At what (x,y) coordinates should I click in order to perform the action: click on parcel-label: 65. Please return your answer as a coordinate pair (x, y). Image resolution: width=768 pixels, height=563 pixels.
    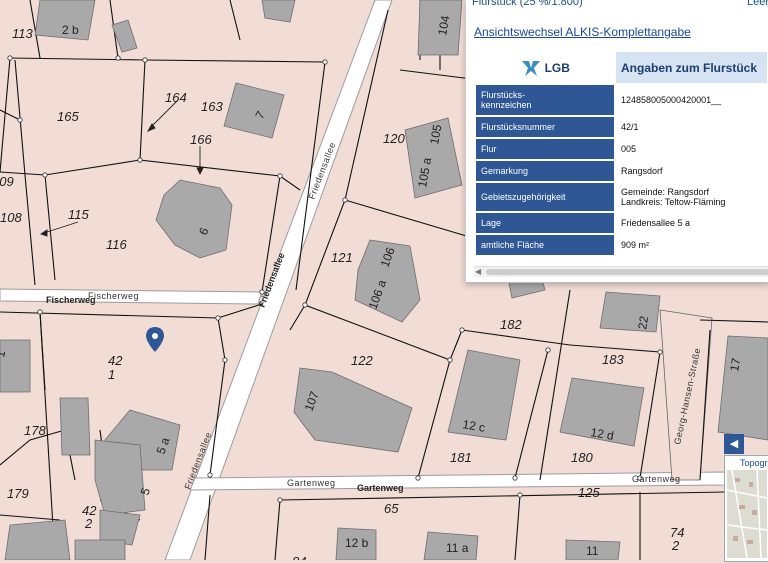
    Looking at the image, I should click on (391, 508).